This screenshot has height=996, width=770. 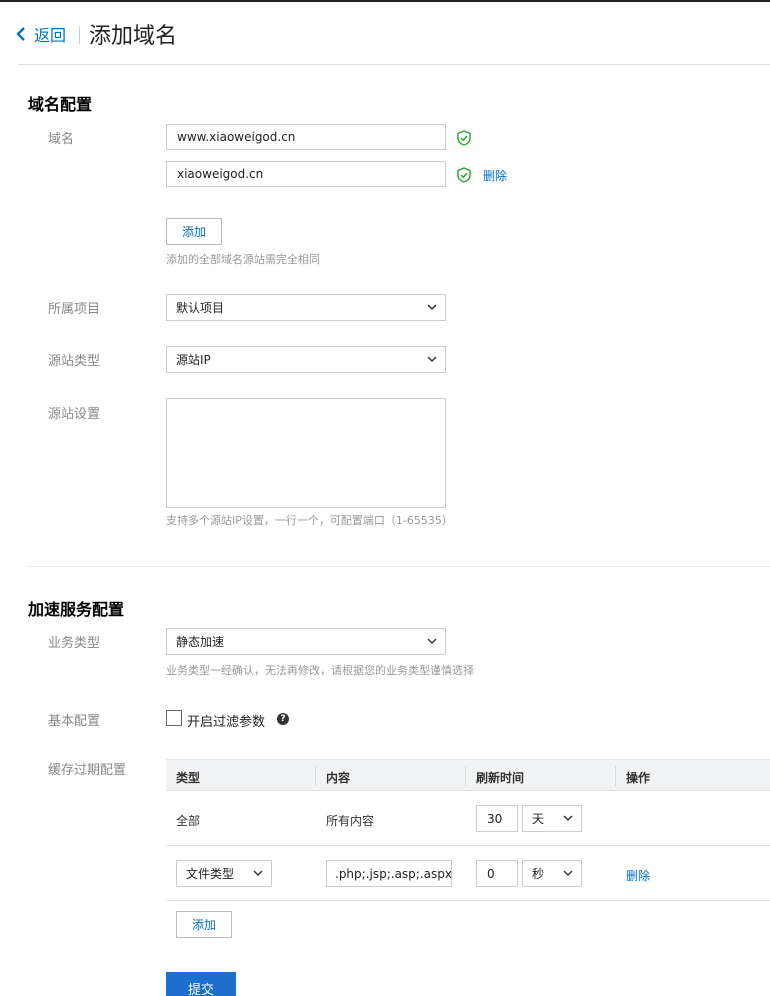 I want to click on accel-section-title: 加速服务配置, so click(x=76, y=609).